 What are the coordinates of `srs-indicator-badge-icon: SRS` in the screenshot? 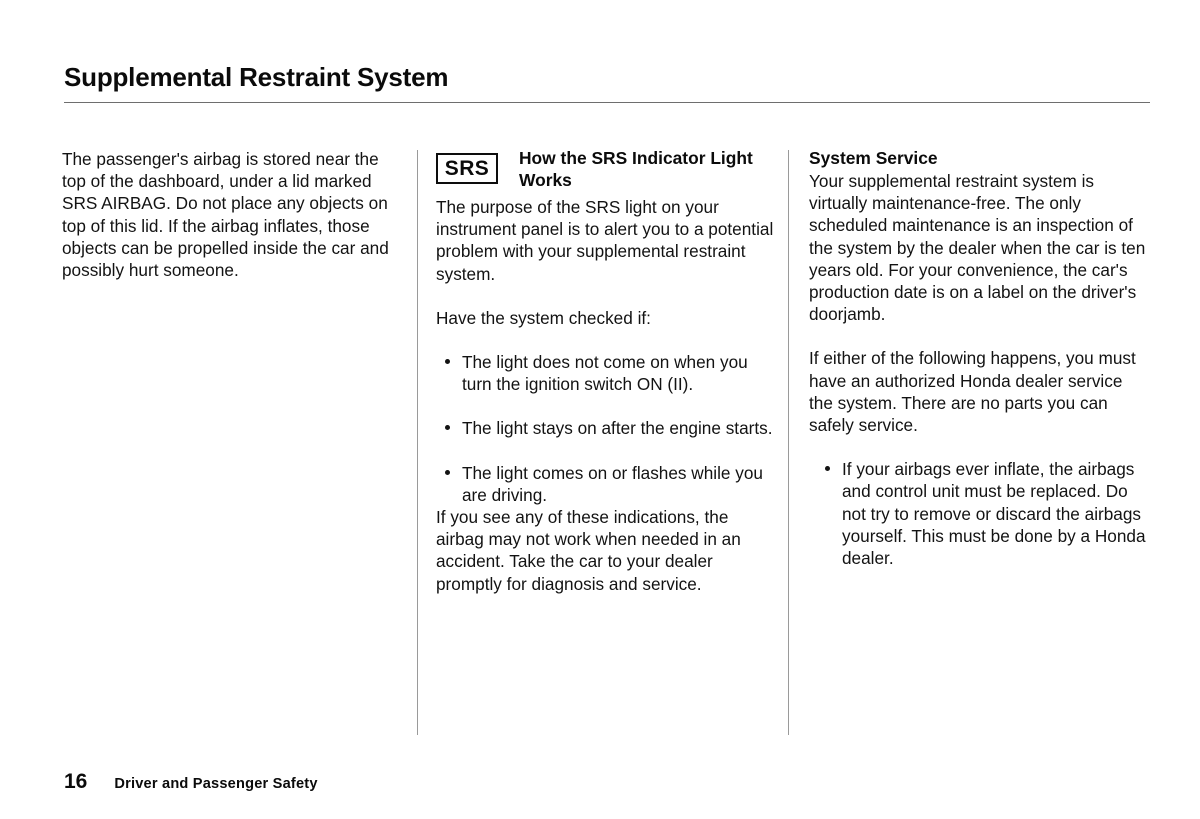 It's located at (467, 168).